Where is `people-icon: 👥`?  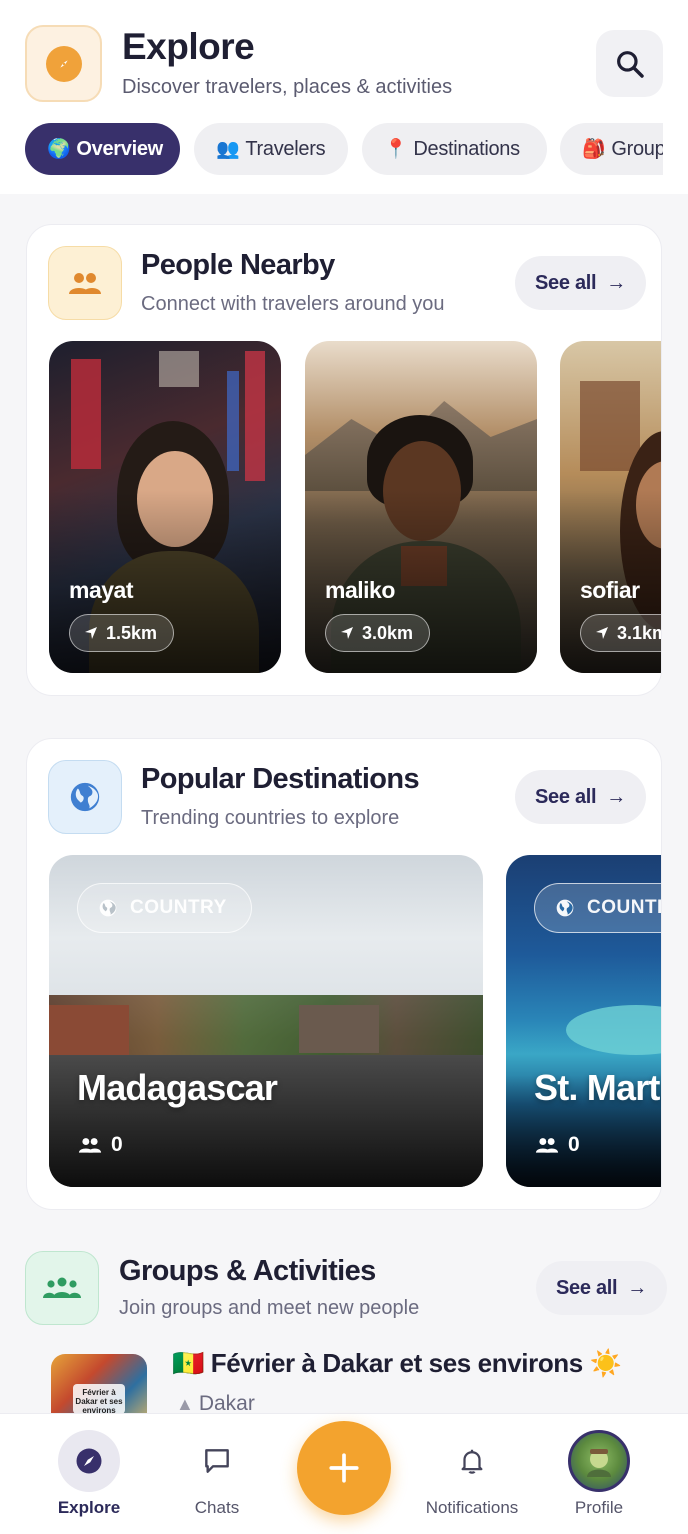 people-icon: 👥 is located at coordinates (228, 149).